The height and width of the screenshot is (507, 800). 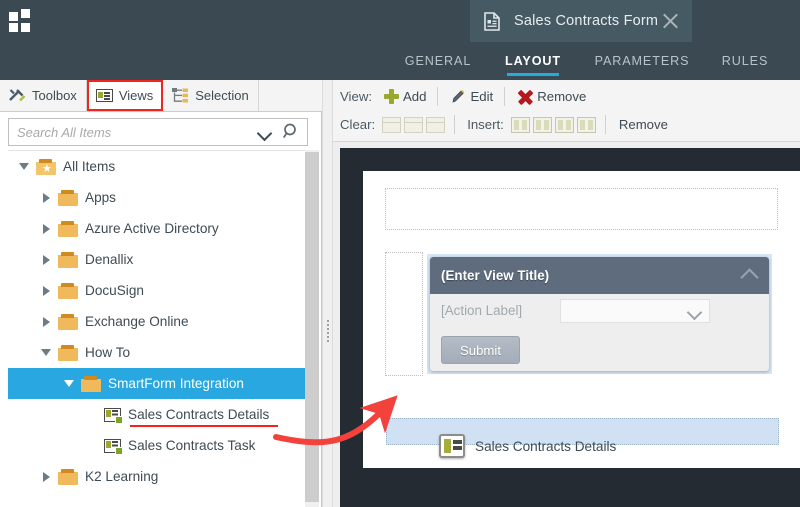 I want to click on tree-scrollbar-thumb, so click(x=312, y=327).